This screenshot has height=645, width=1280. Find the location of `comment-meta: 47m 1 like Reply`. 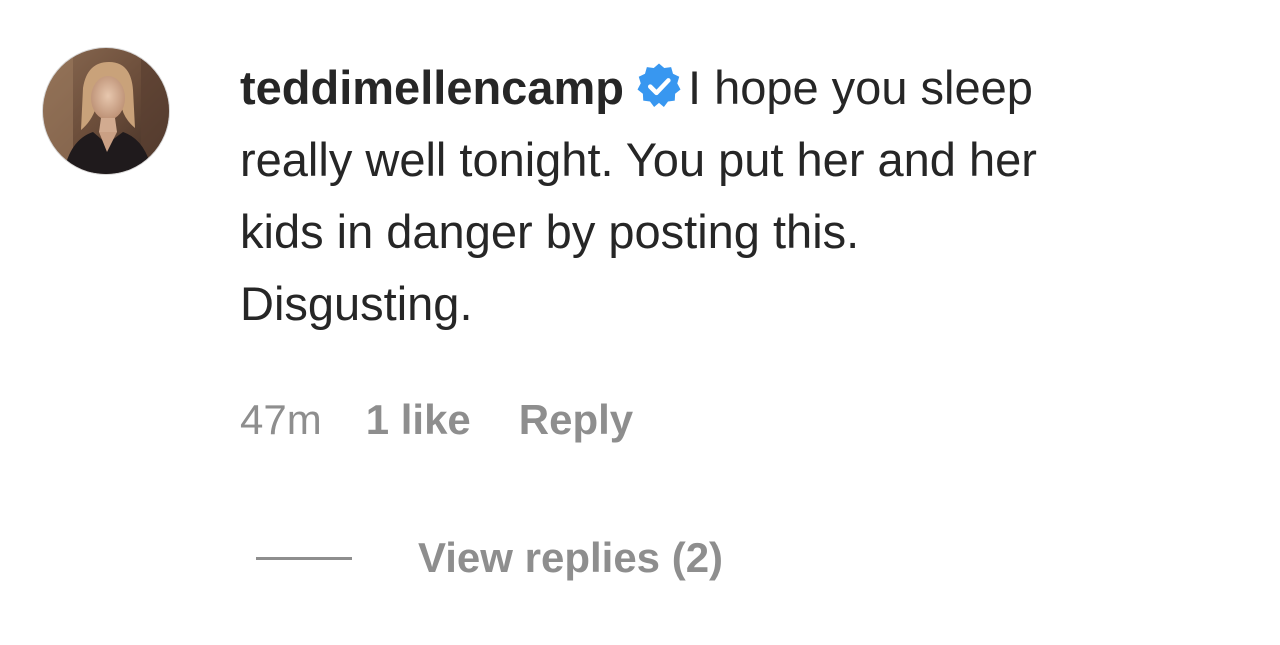

comment-meta: 47m 1 like Reply is located at coordinates (436, 420).